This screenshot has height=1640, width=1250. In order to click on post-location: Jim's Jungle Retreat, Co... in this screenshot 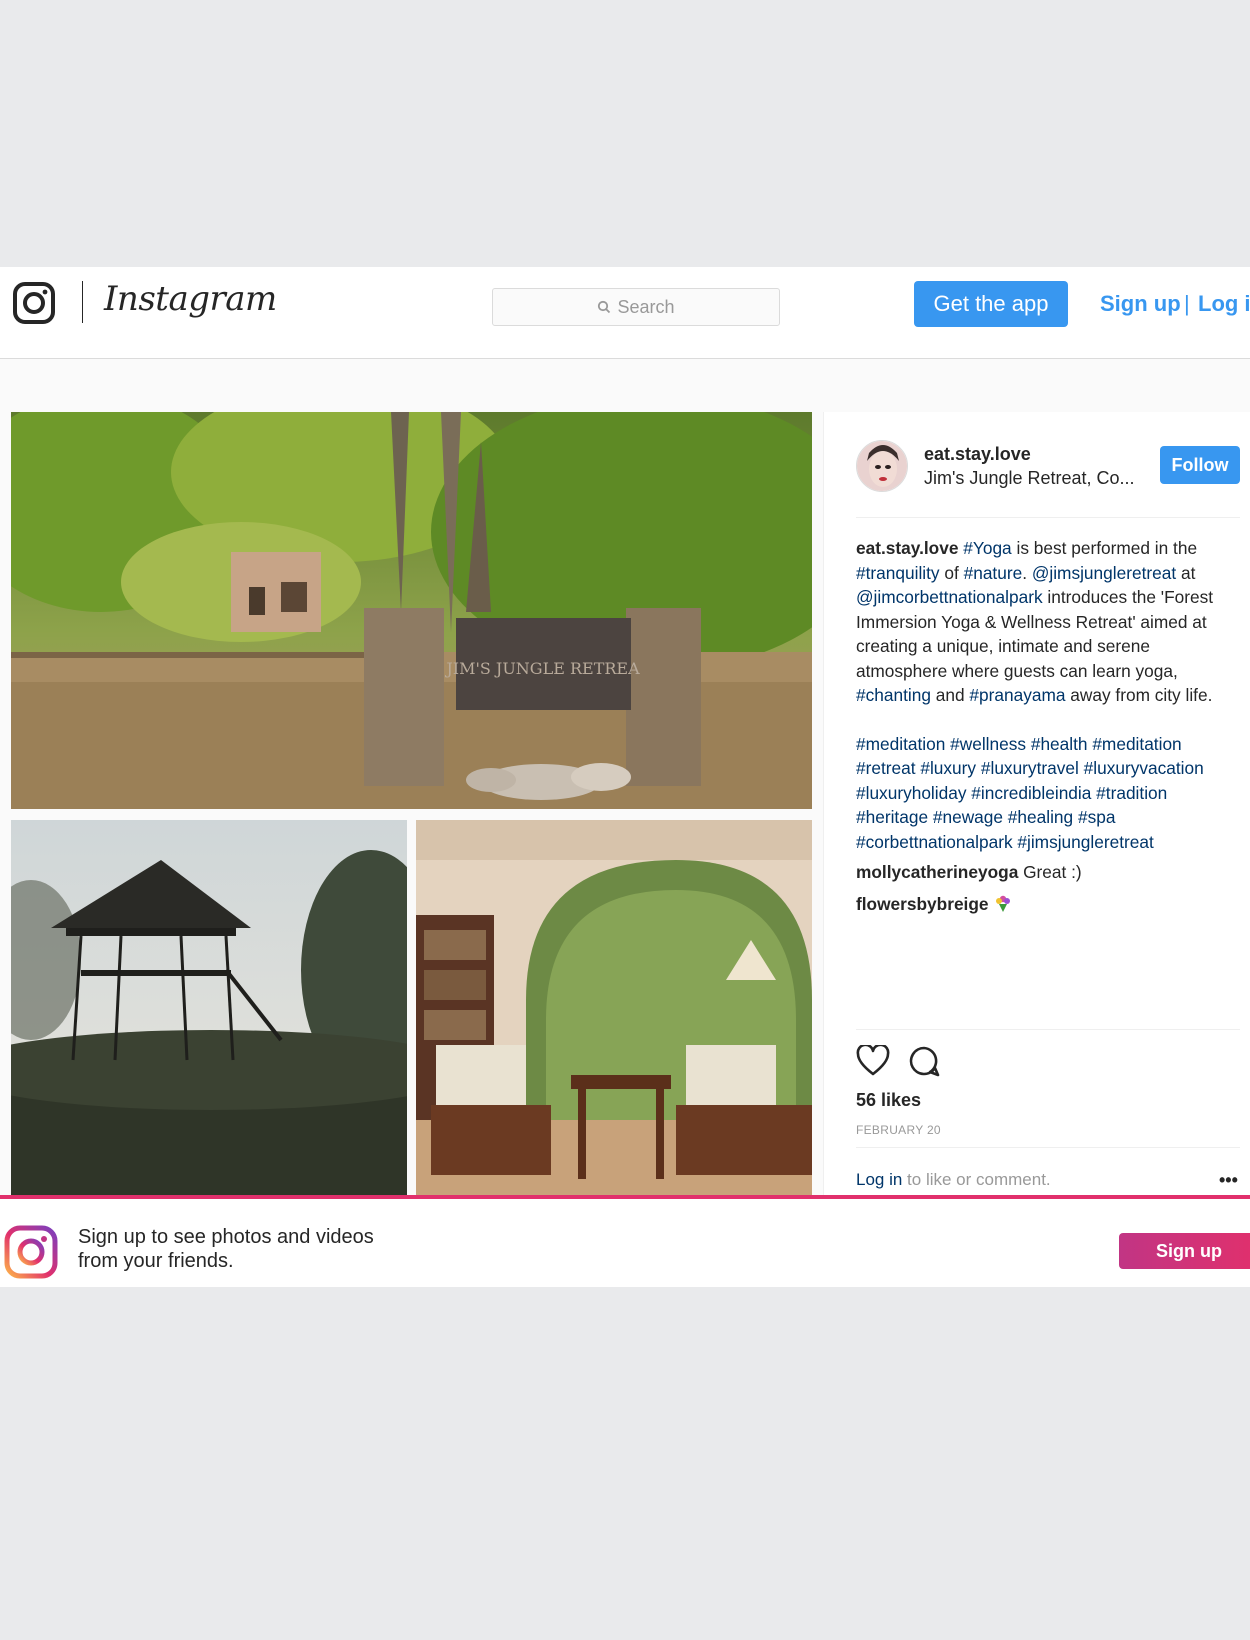, I will do `click(1029, 478)`.